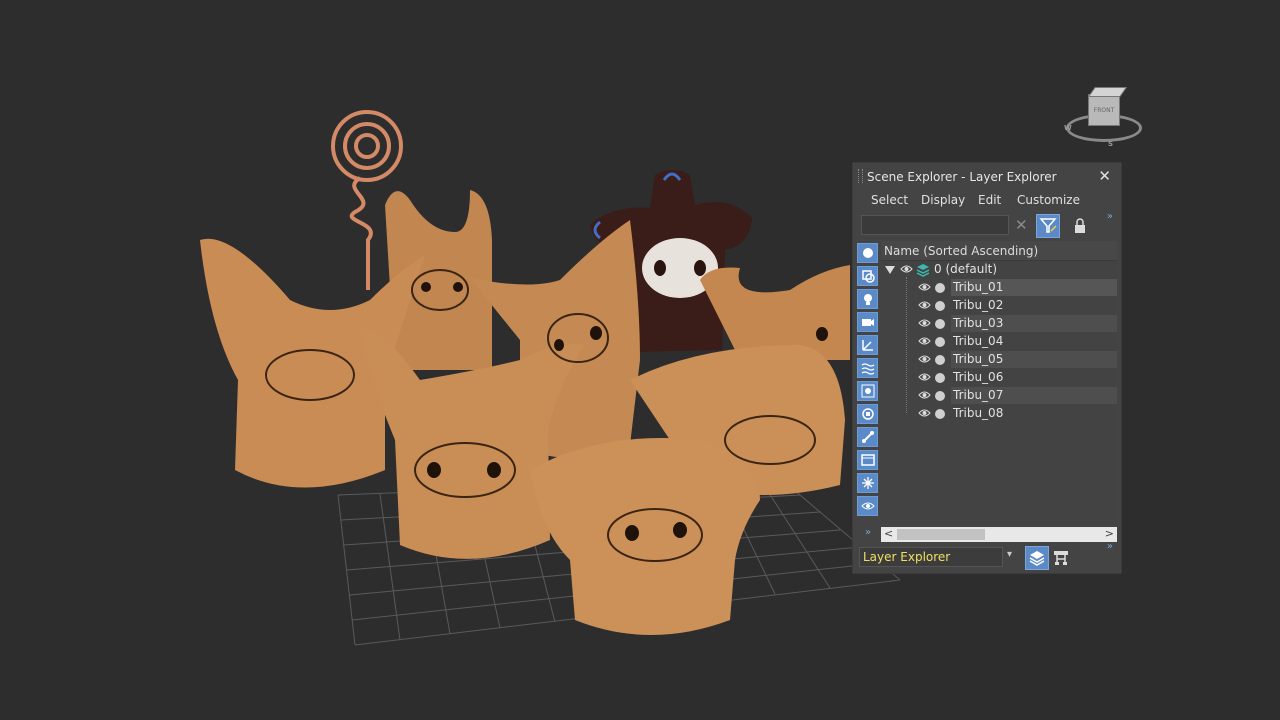 The image size is (1280, 720). I want to click on panel-title: Scene Explorer - Layer Explorer, so click(962, 177).